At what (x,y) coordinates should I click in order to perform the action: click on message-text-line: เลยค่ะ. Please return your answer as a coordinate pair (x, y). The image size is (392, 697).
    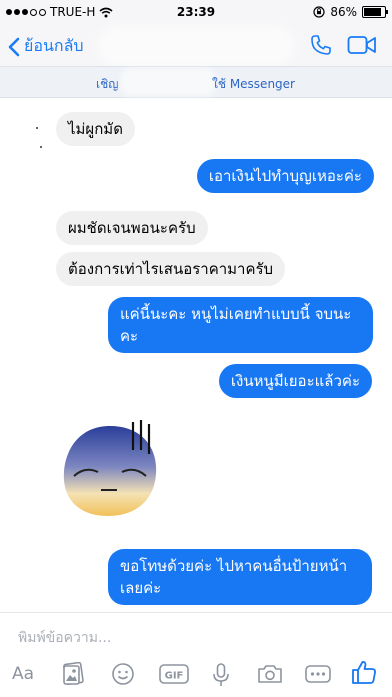
    Looking at the image, I should click on (141, 588).